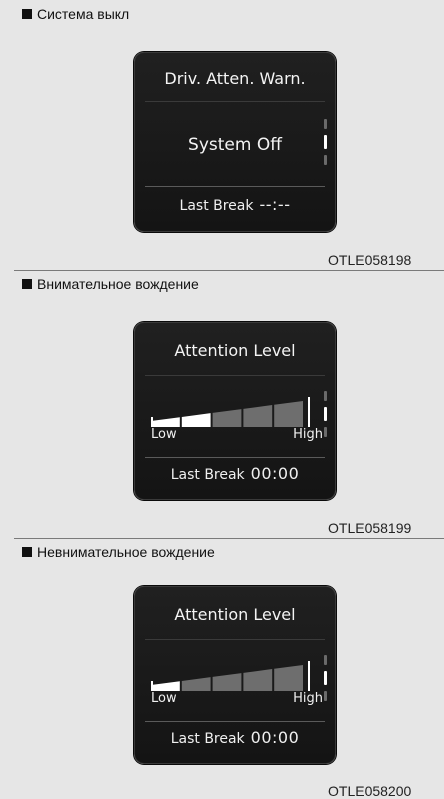 This screenshot has width=444, height=799. What do you see at coordinates (126, 552) in the screenshot?
I see `panel-heading-text: Невнимательное вождение` at bounding box center [126, 552].